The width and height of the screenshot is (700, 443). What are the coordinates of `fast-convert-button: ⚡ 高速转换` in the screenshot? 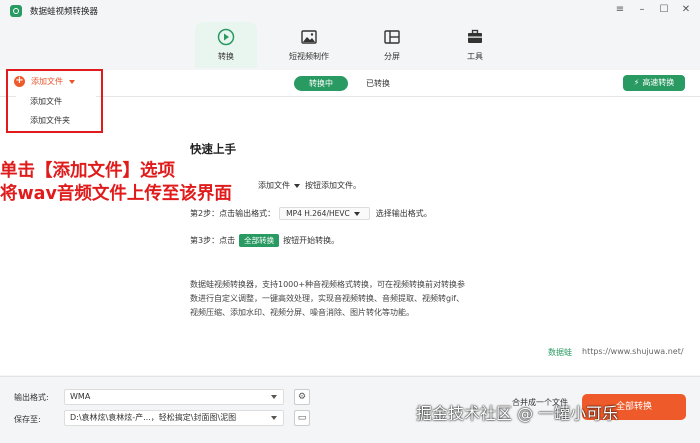 It's located at (654, 83).